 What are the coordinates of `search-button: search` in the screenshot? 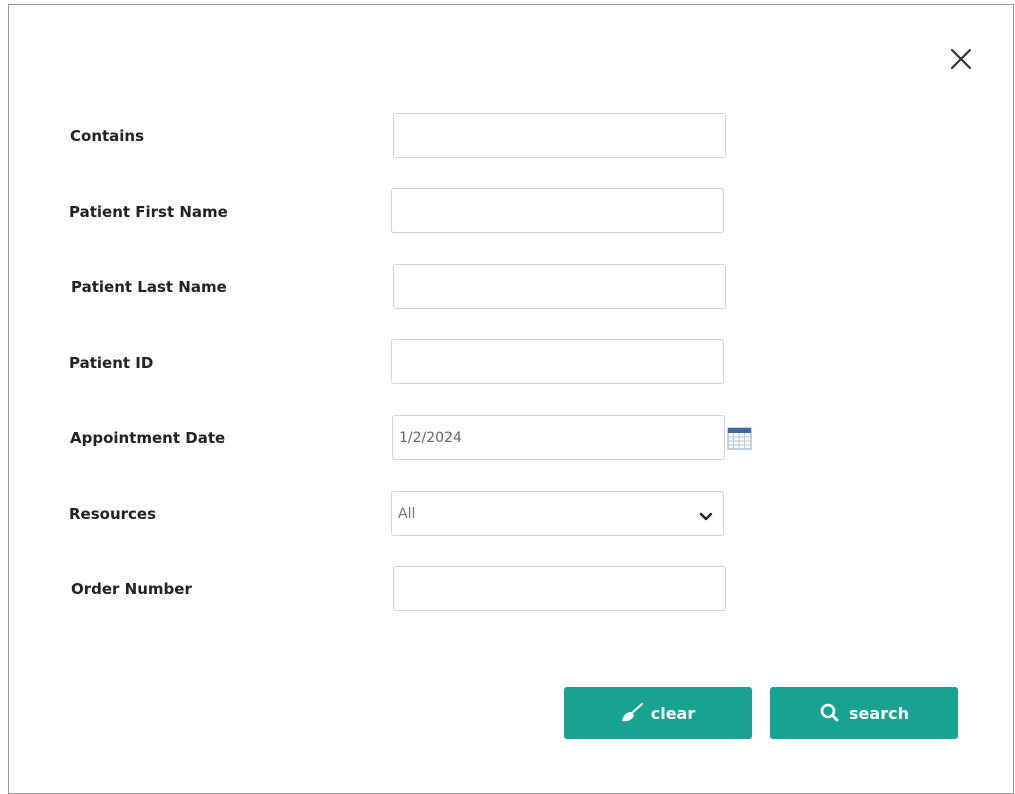 It's located at (864, 713).